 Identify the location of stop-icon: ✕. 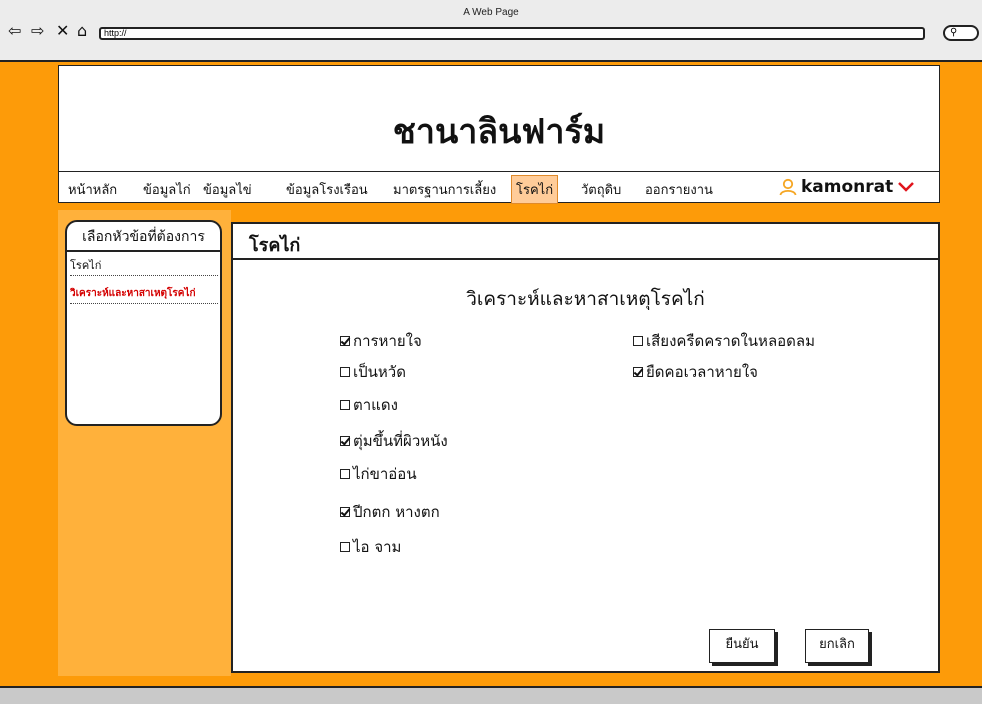
(62, 31).